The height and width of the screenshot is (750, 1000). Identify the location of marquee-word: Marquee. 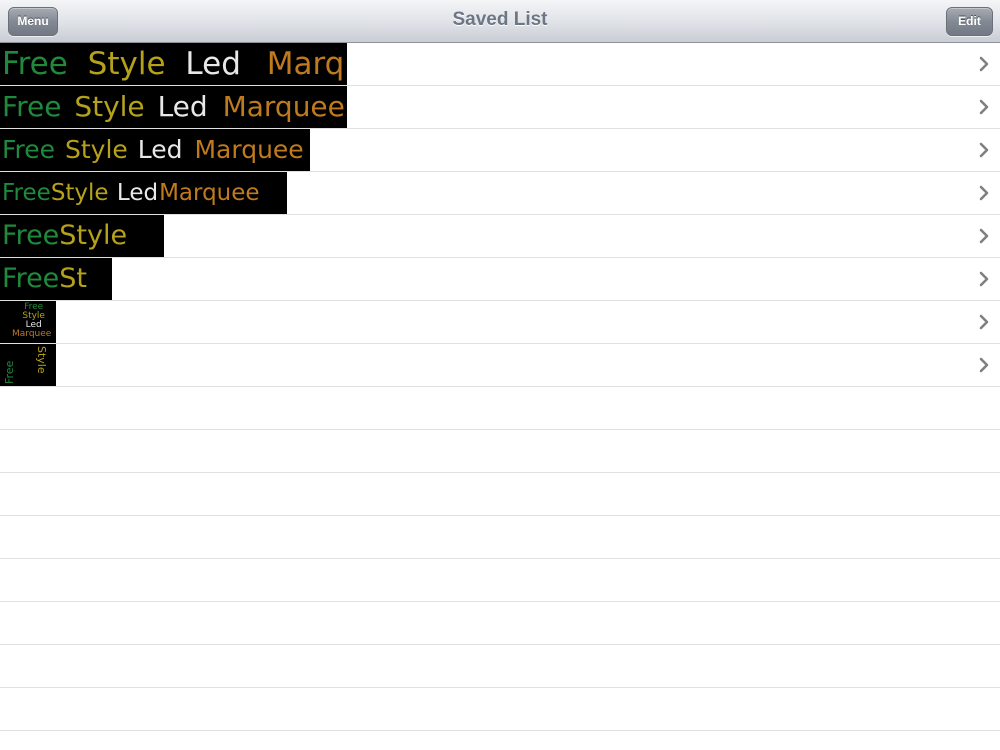
(32, 334).